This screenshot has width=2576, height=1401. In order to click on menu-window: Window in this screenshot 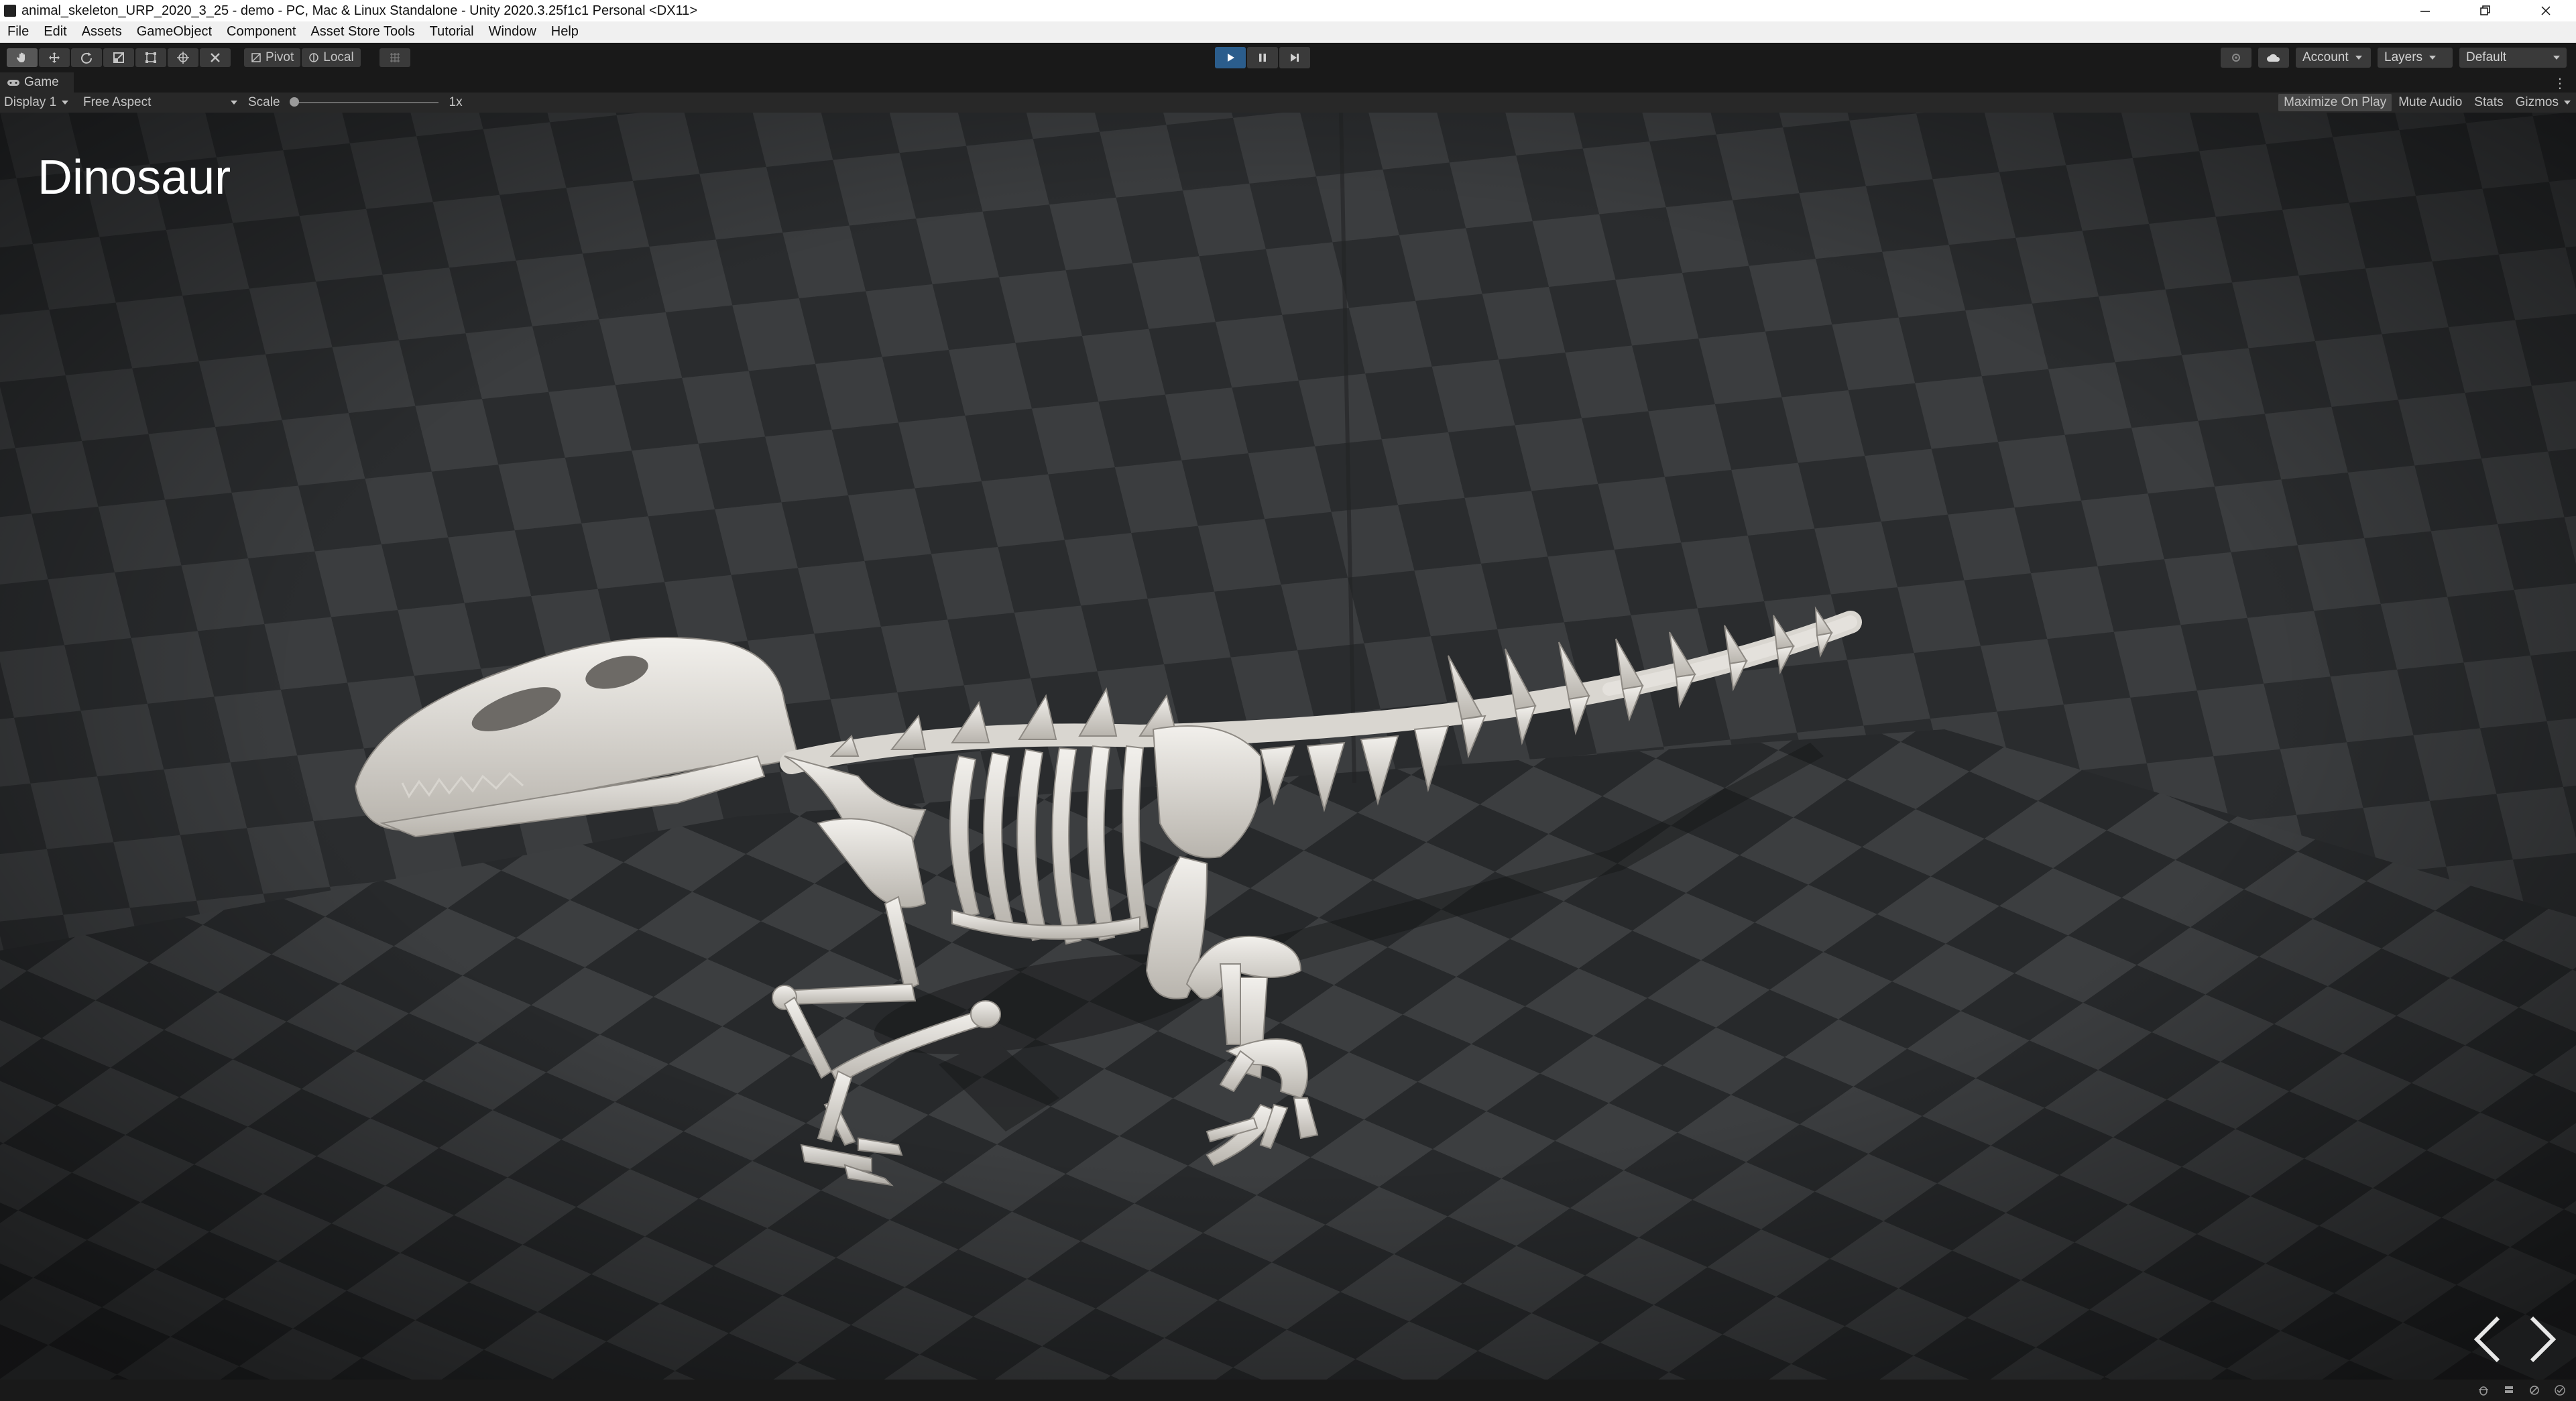, I will do `click(512, 32)`.